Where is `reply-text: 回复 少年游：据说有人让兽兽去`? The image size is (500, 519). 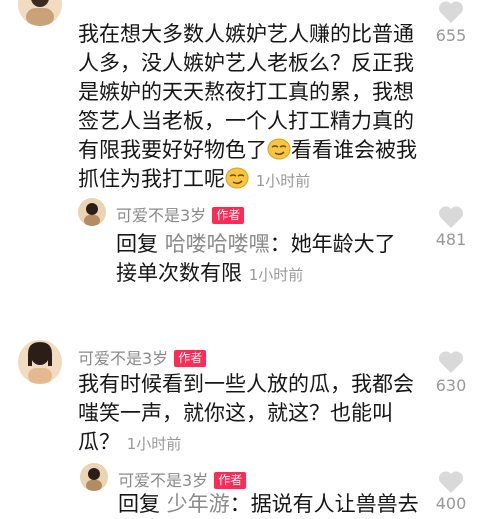
reply-text: 回复 少年游：据说有人让兽兽去 is located at coordinates (268, 504).